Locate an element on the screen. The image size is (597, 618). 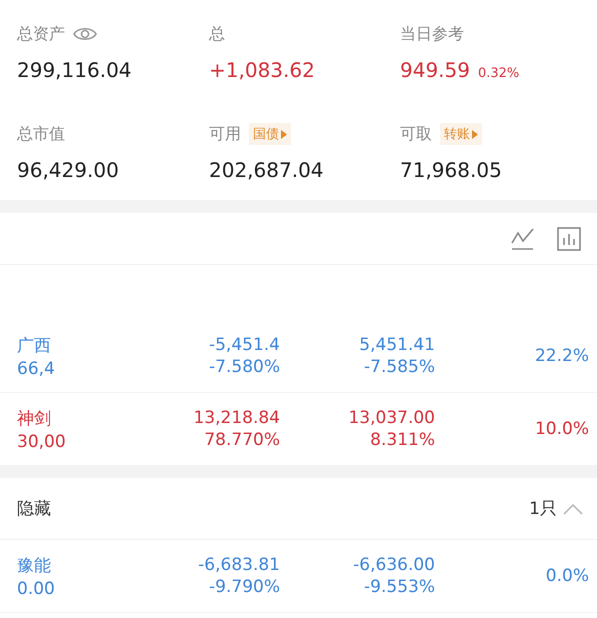
position-share: 0.0% is located at coordinates (567, 576).